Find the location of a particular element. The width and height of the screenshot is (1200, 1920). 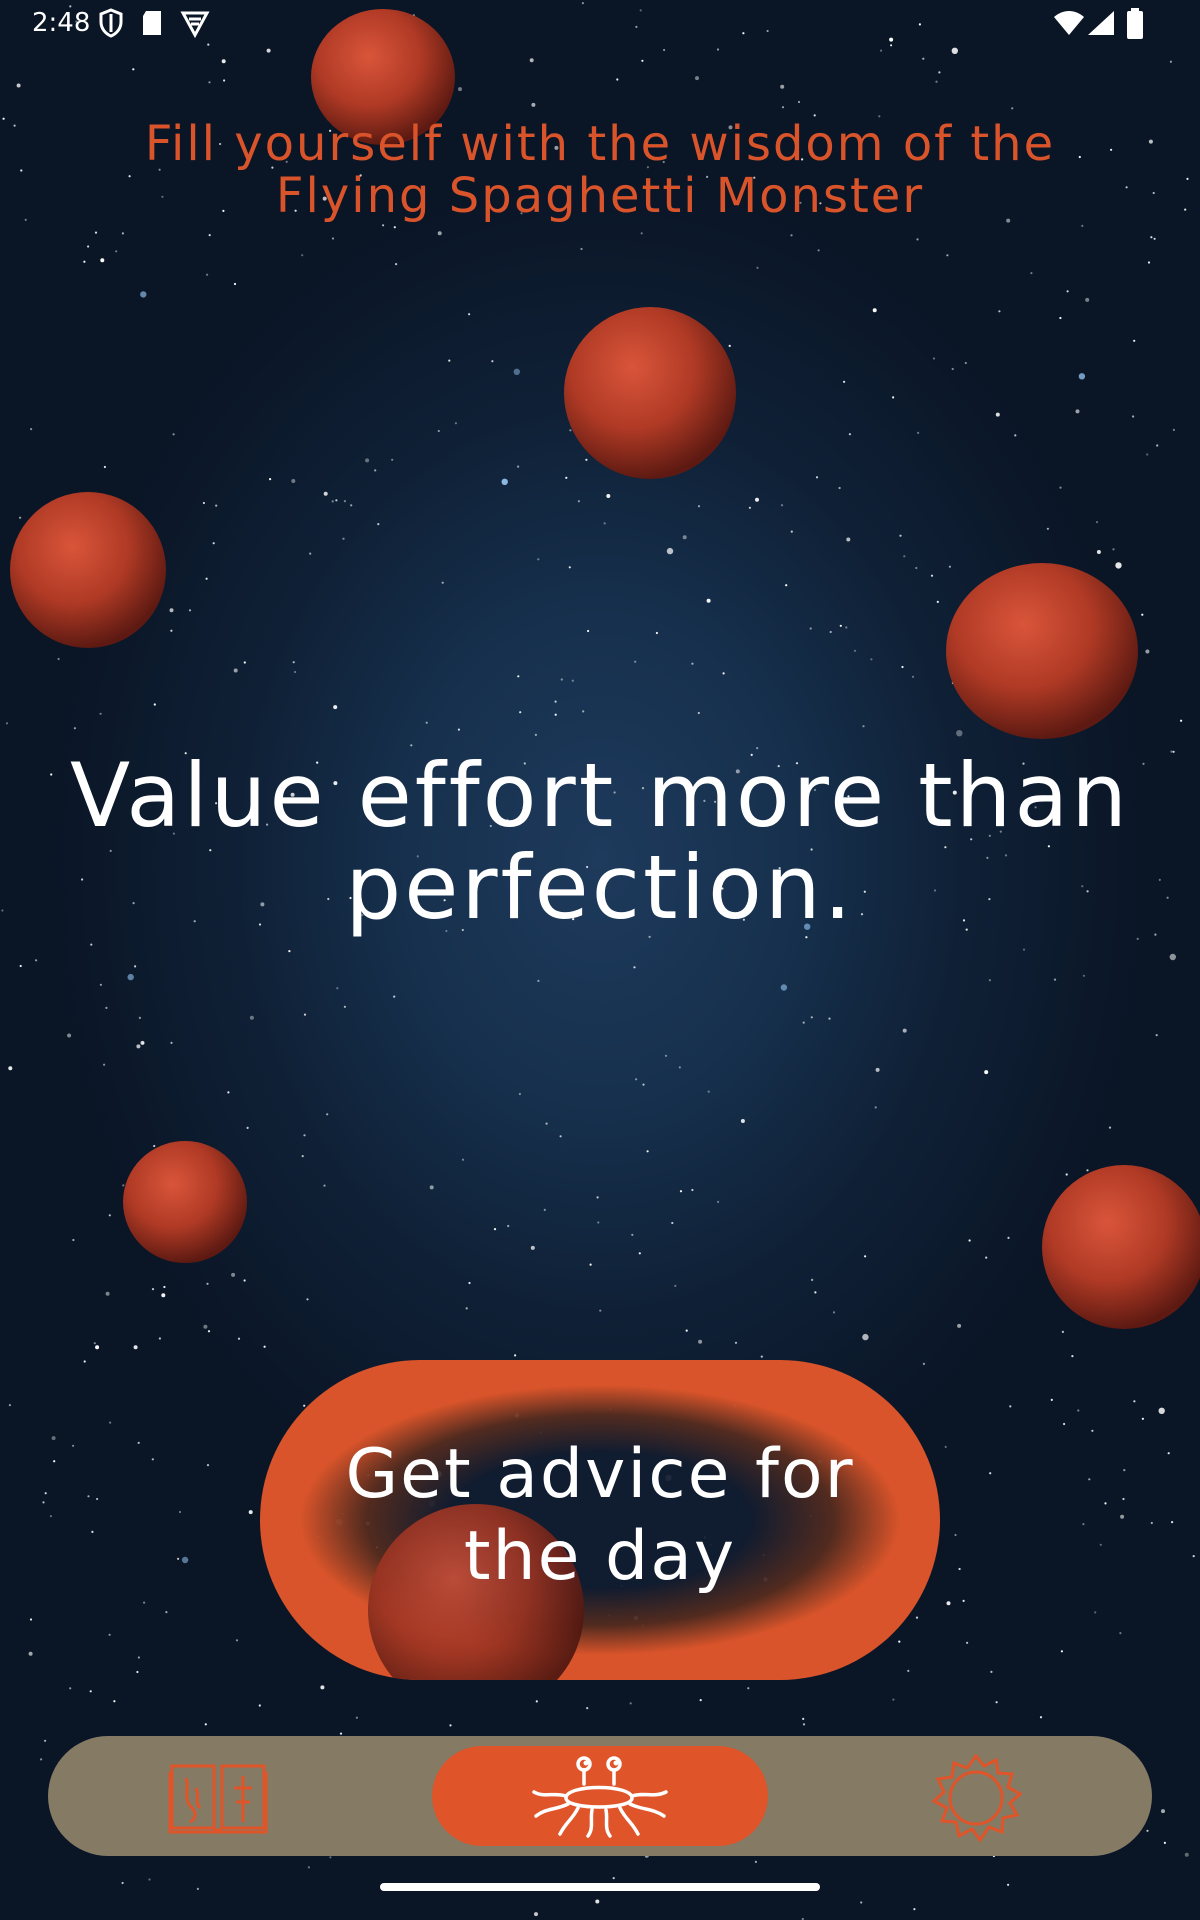

book-icon is located at coordinates (218, 1799).